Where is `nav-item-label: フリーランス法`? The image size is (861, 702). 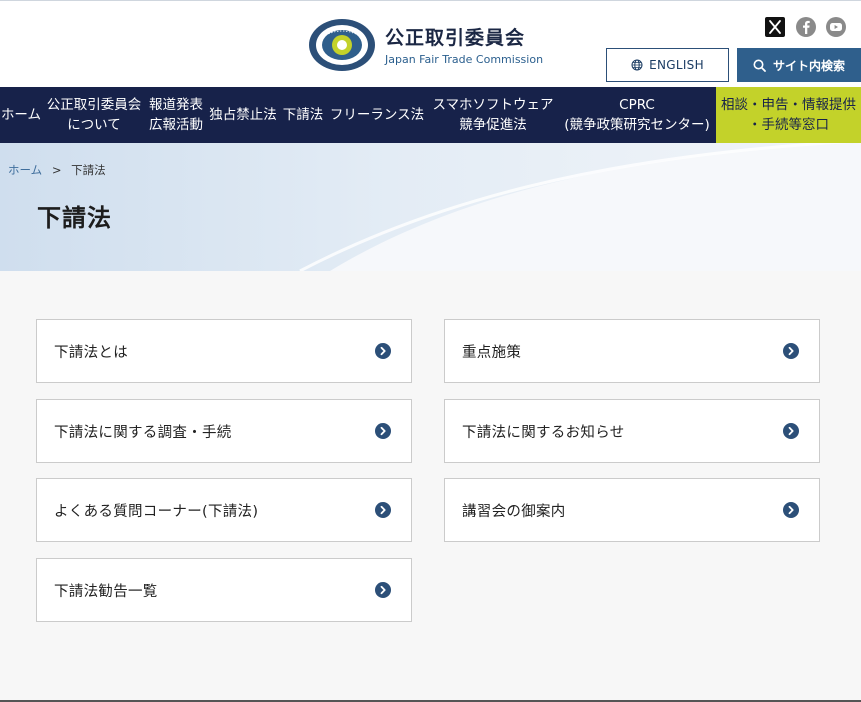
nav-item-label: フリーランス法 is located at coordinates (377, 115).